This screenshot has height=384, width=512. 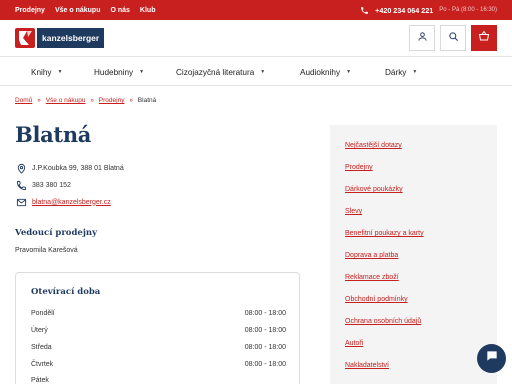 I want to click on search-icon, so click(x=453, y=38).